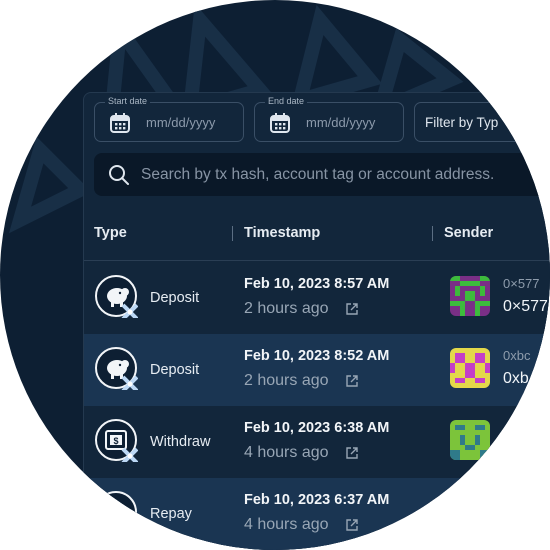  I want to click on table-row: Repay Feb 10, 2023 6:37 AM 4 hours ago, so click(317, 514).